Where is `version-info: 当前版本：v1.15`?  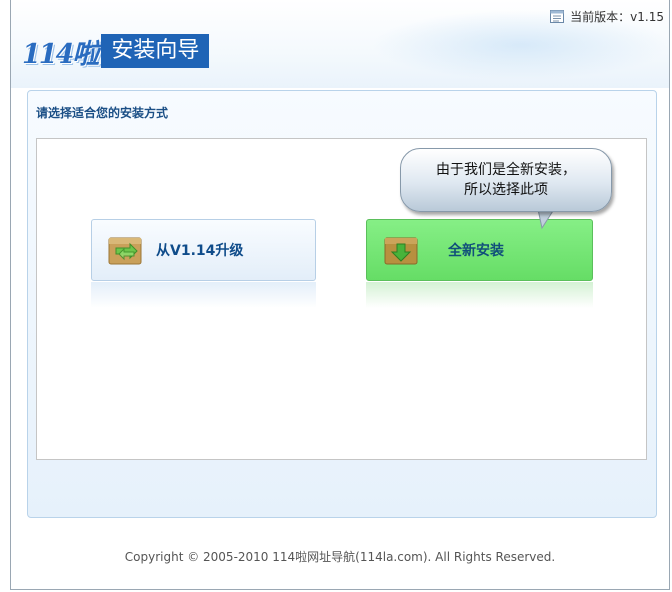 version-info: 当前版本：v1.15 is located at coordinates (607, 16).